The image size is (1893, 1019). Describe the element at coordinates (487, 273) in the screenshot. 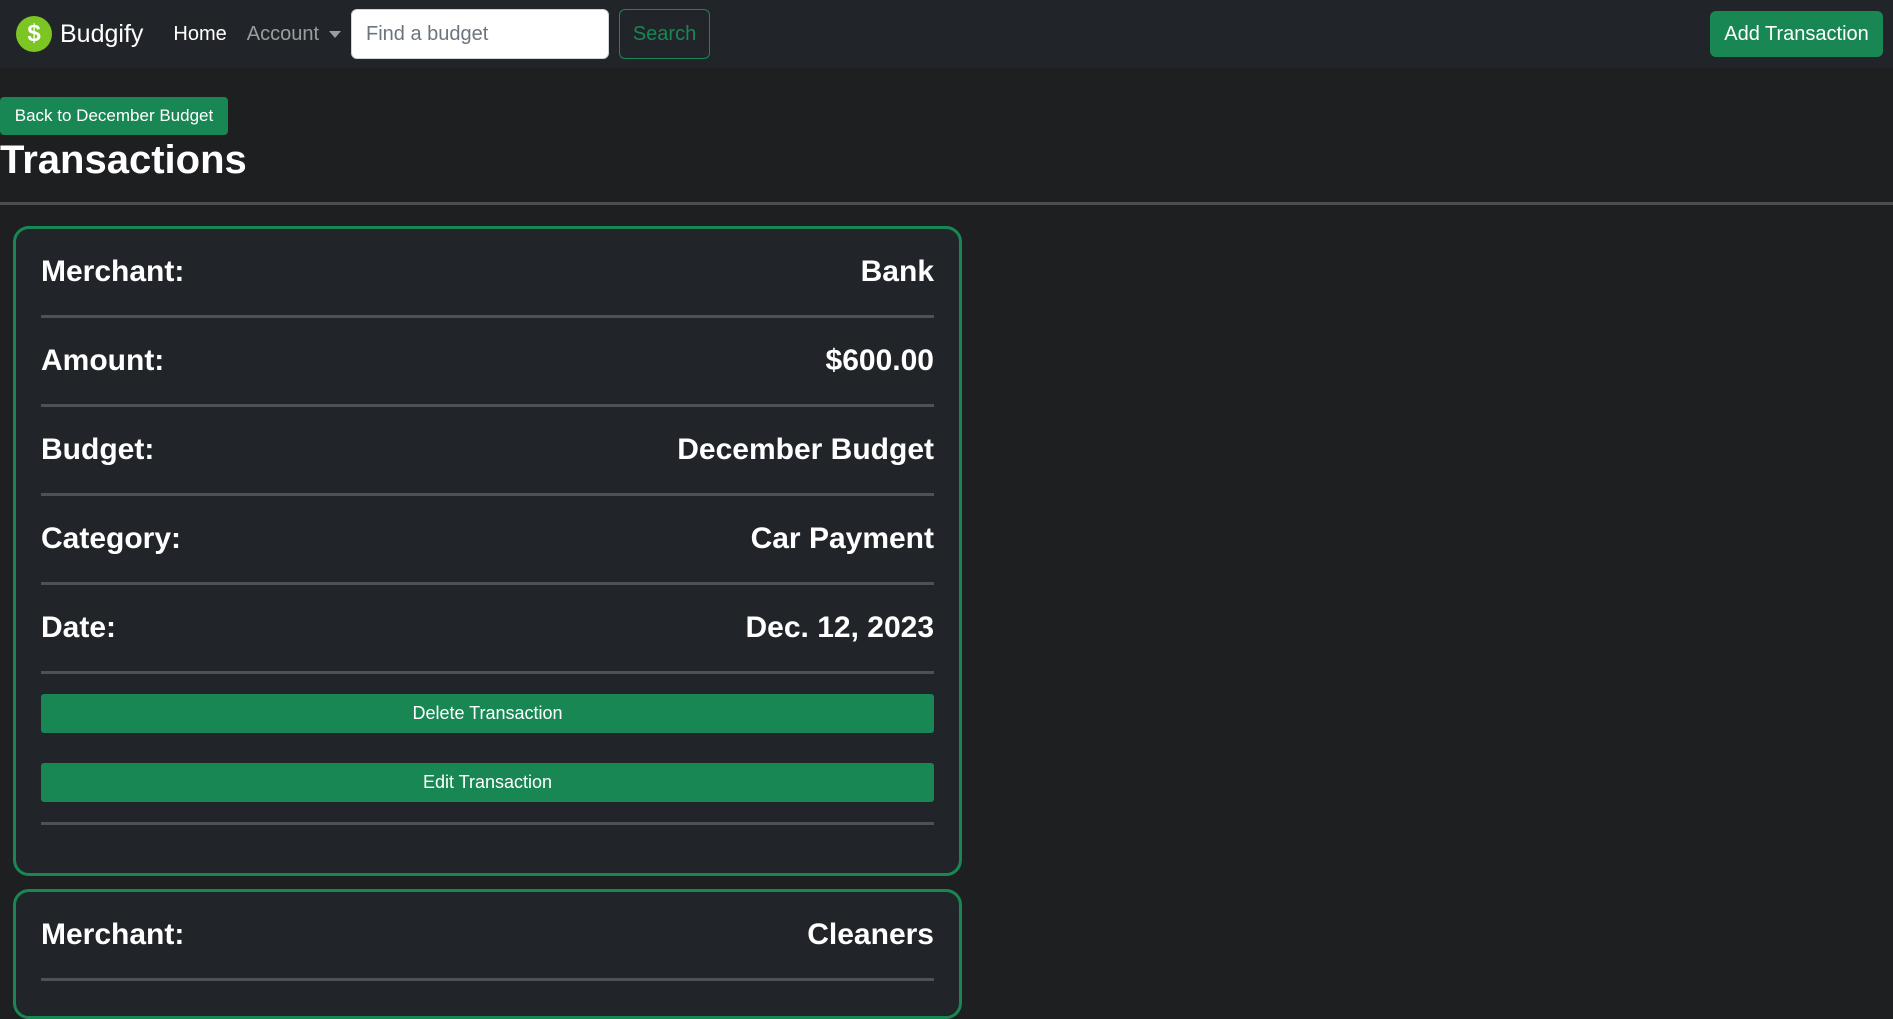

I see `merchant-row: Merchant: Bank` at that location.